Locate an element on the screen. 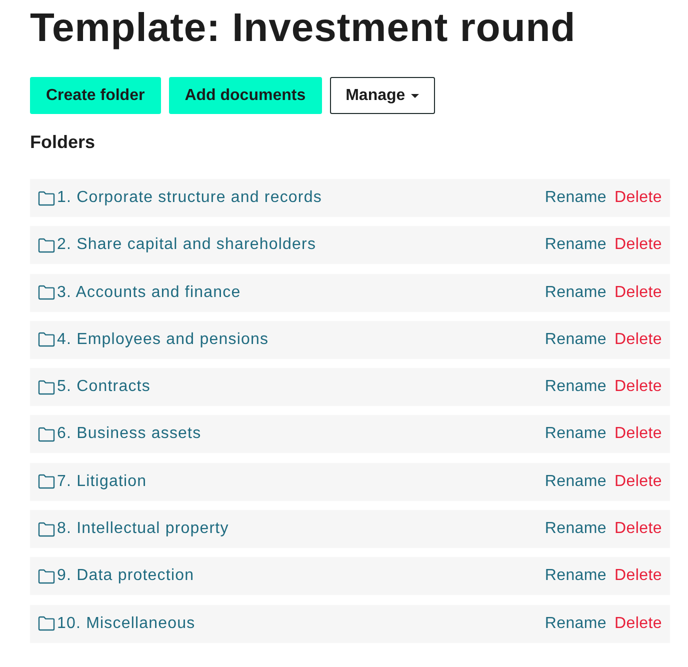  page-title: Template: Investment round is located at coordinates (303, 28).